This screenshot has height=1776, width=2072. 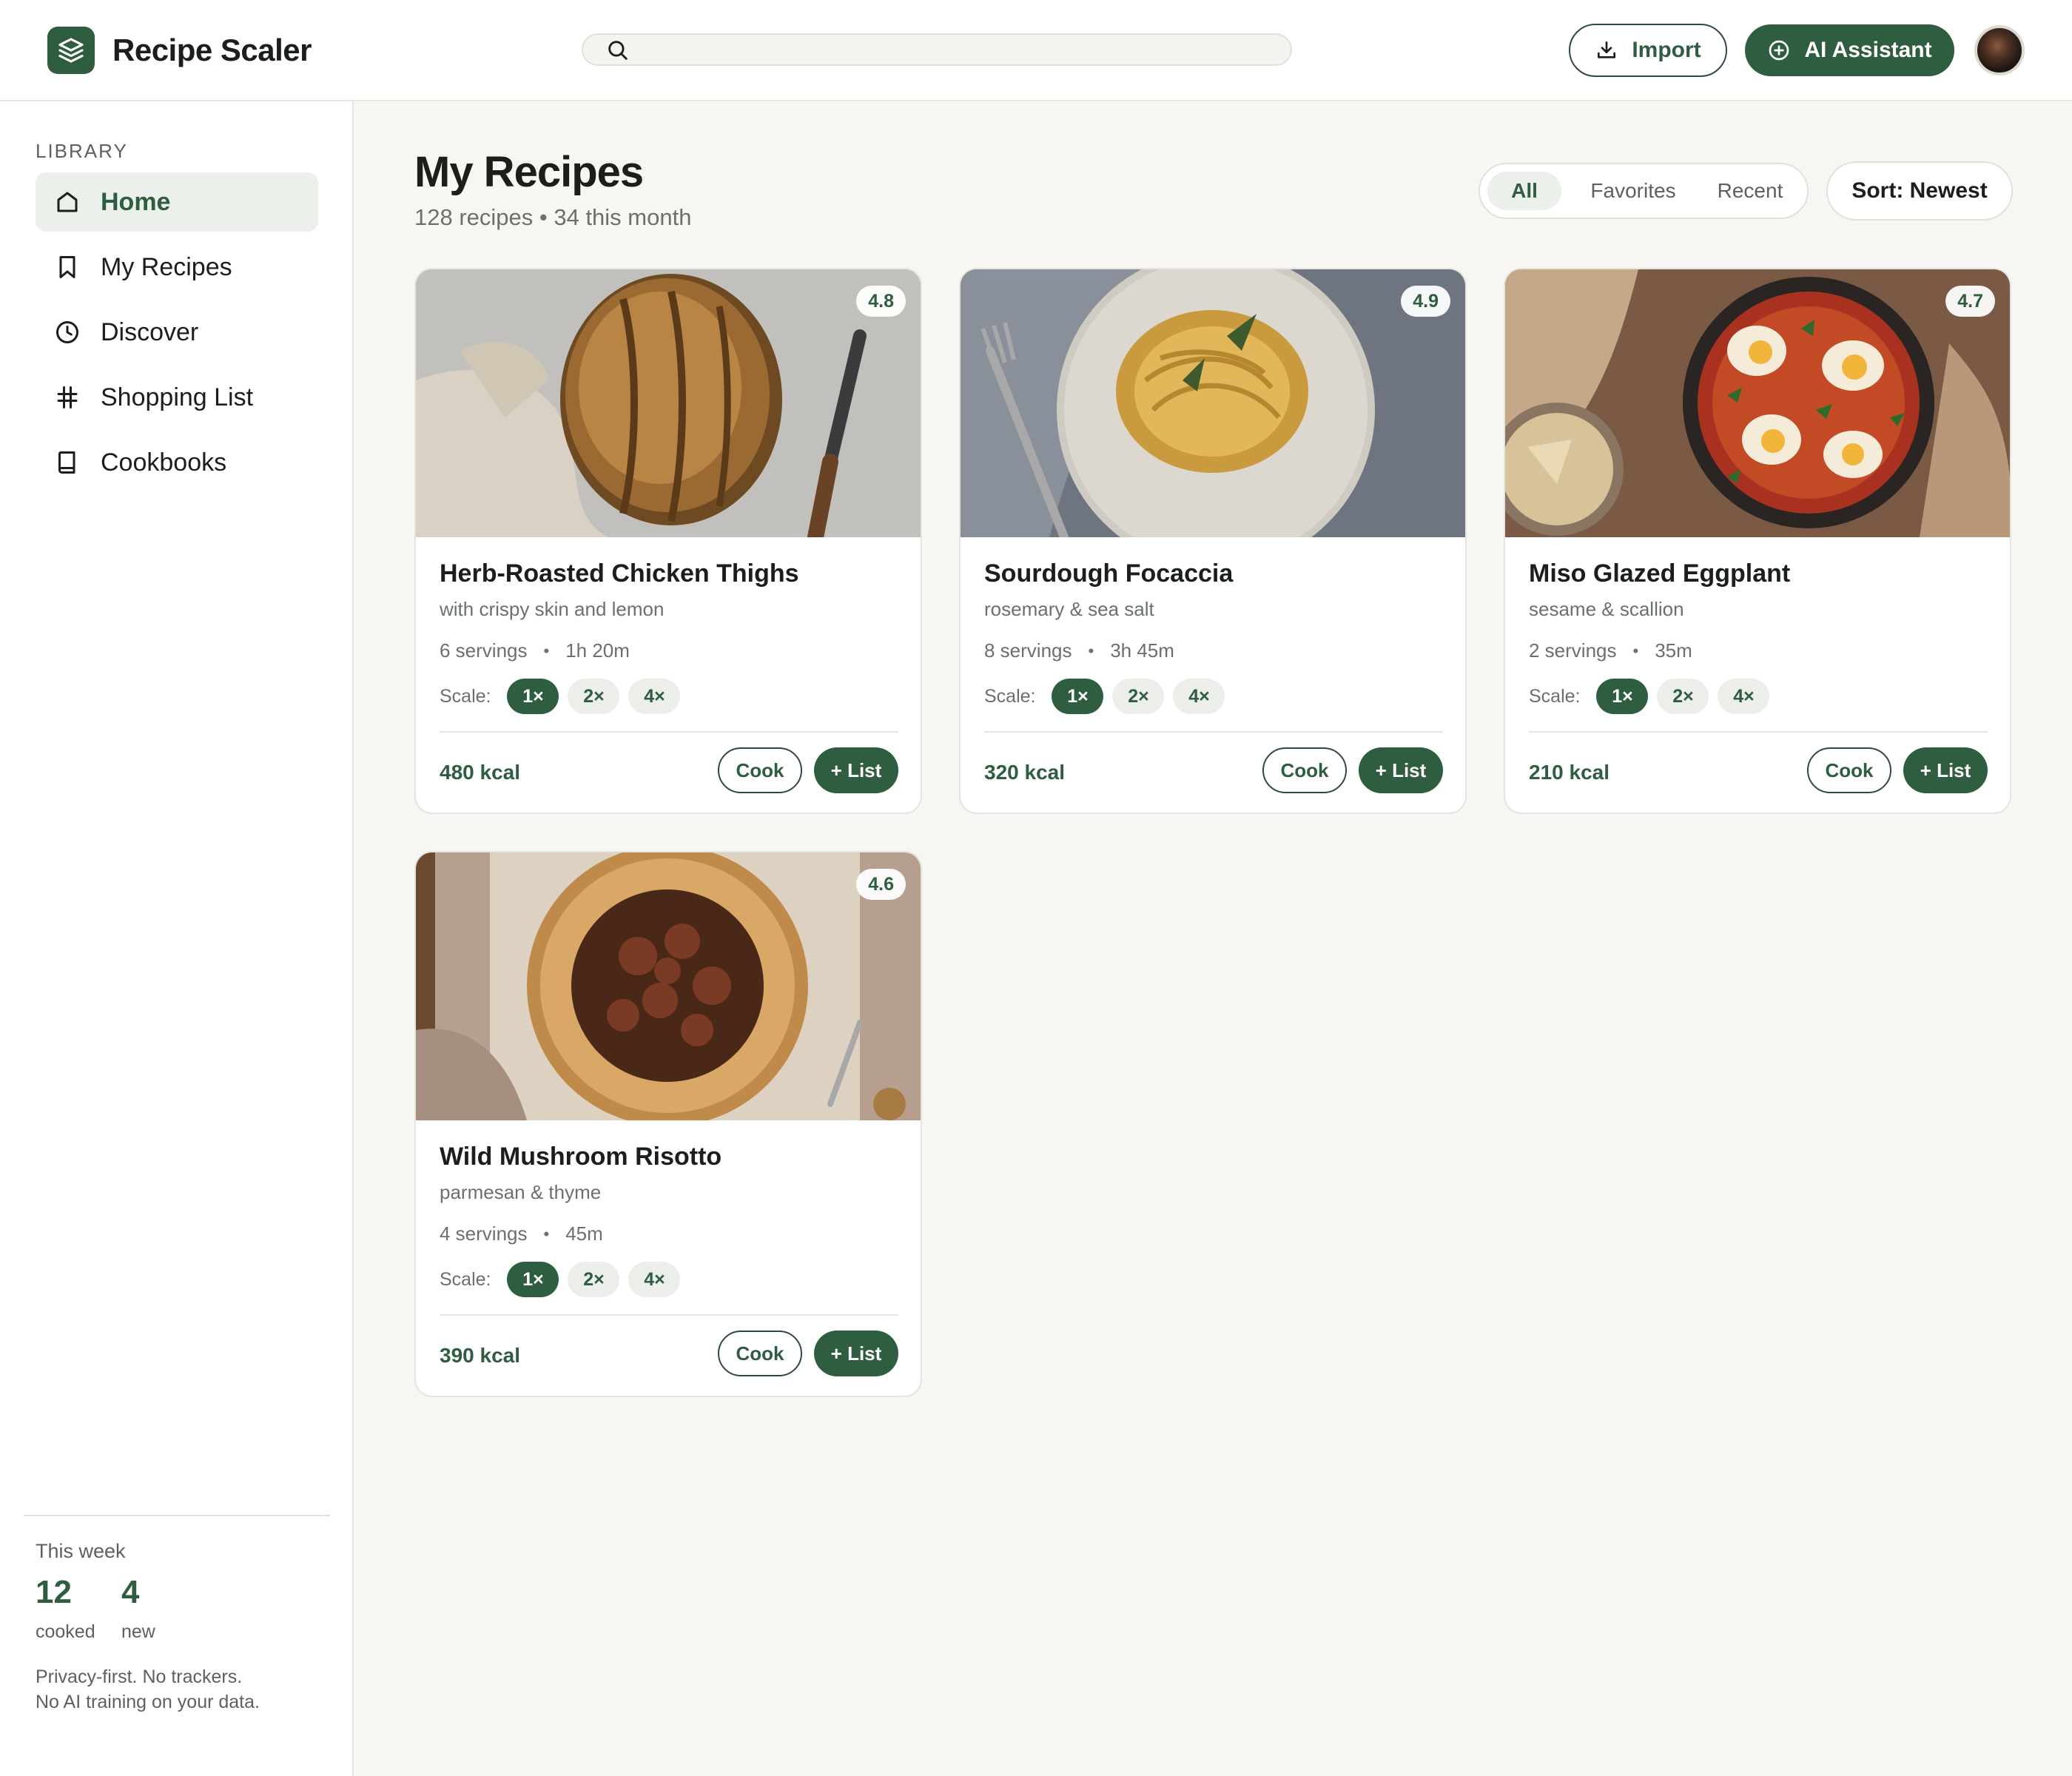 I want to click on cooked-count: 12, so click(x=54, y=1592).